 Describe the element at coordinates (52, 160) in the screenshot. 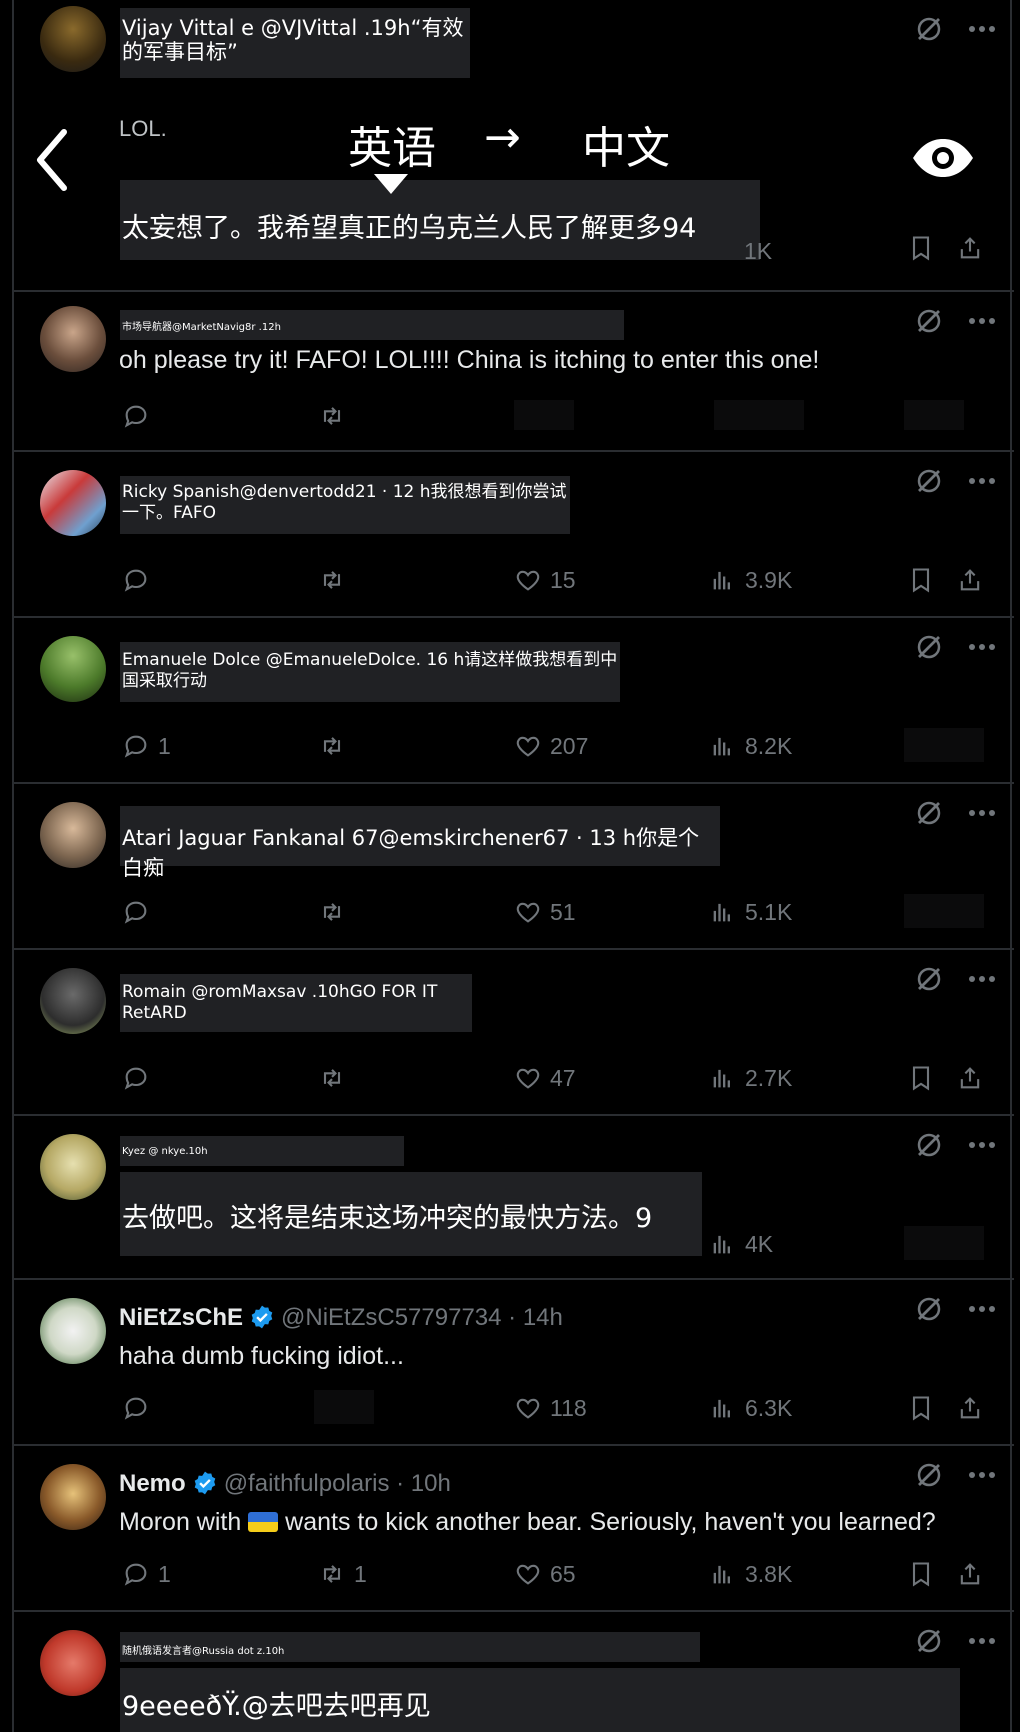

I see `back-arrow-icon` at that location.